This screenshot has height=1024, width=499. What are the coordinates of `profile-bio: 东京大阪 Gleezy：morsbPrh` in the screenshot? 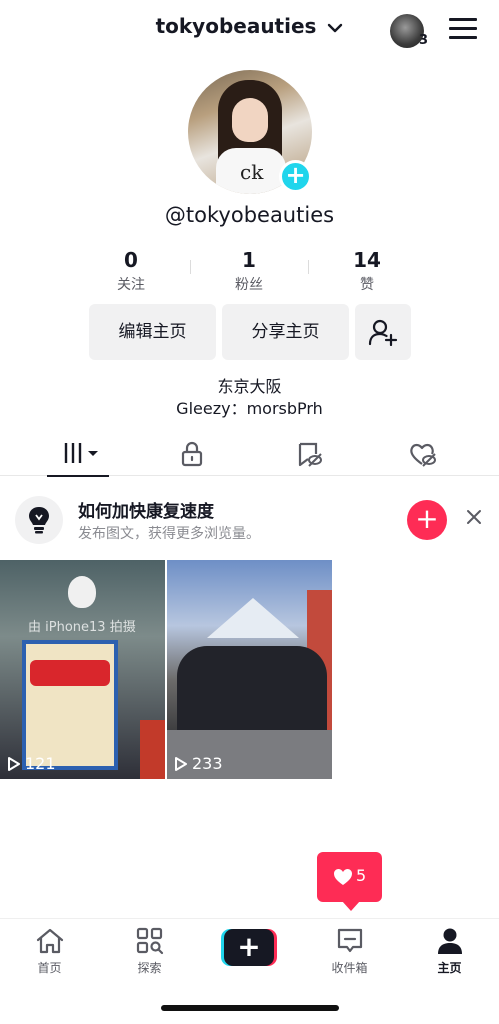 It's located at (249, 398).